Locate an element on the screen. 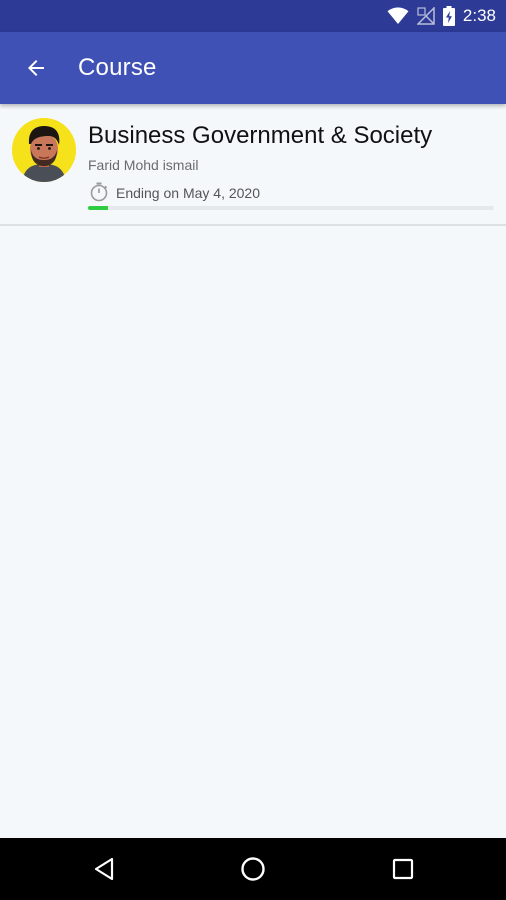 This screenshot has width=506, height=900. arrow-back-icon is located at coordinates (36, 68).